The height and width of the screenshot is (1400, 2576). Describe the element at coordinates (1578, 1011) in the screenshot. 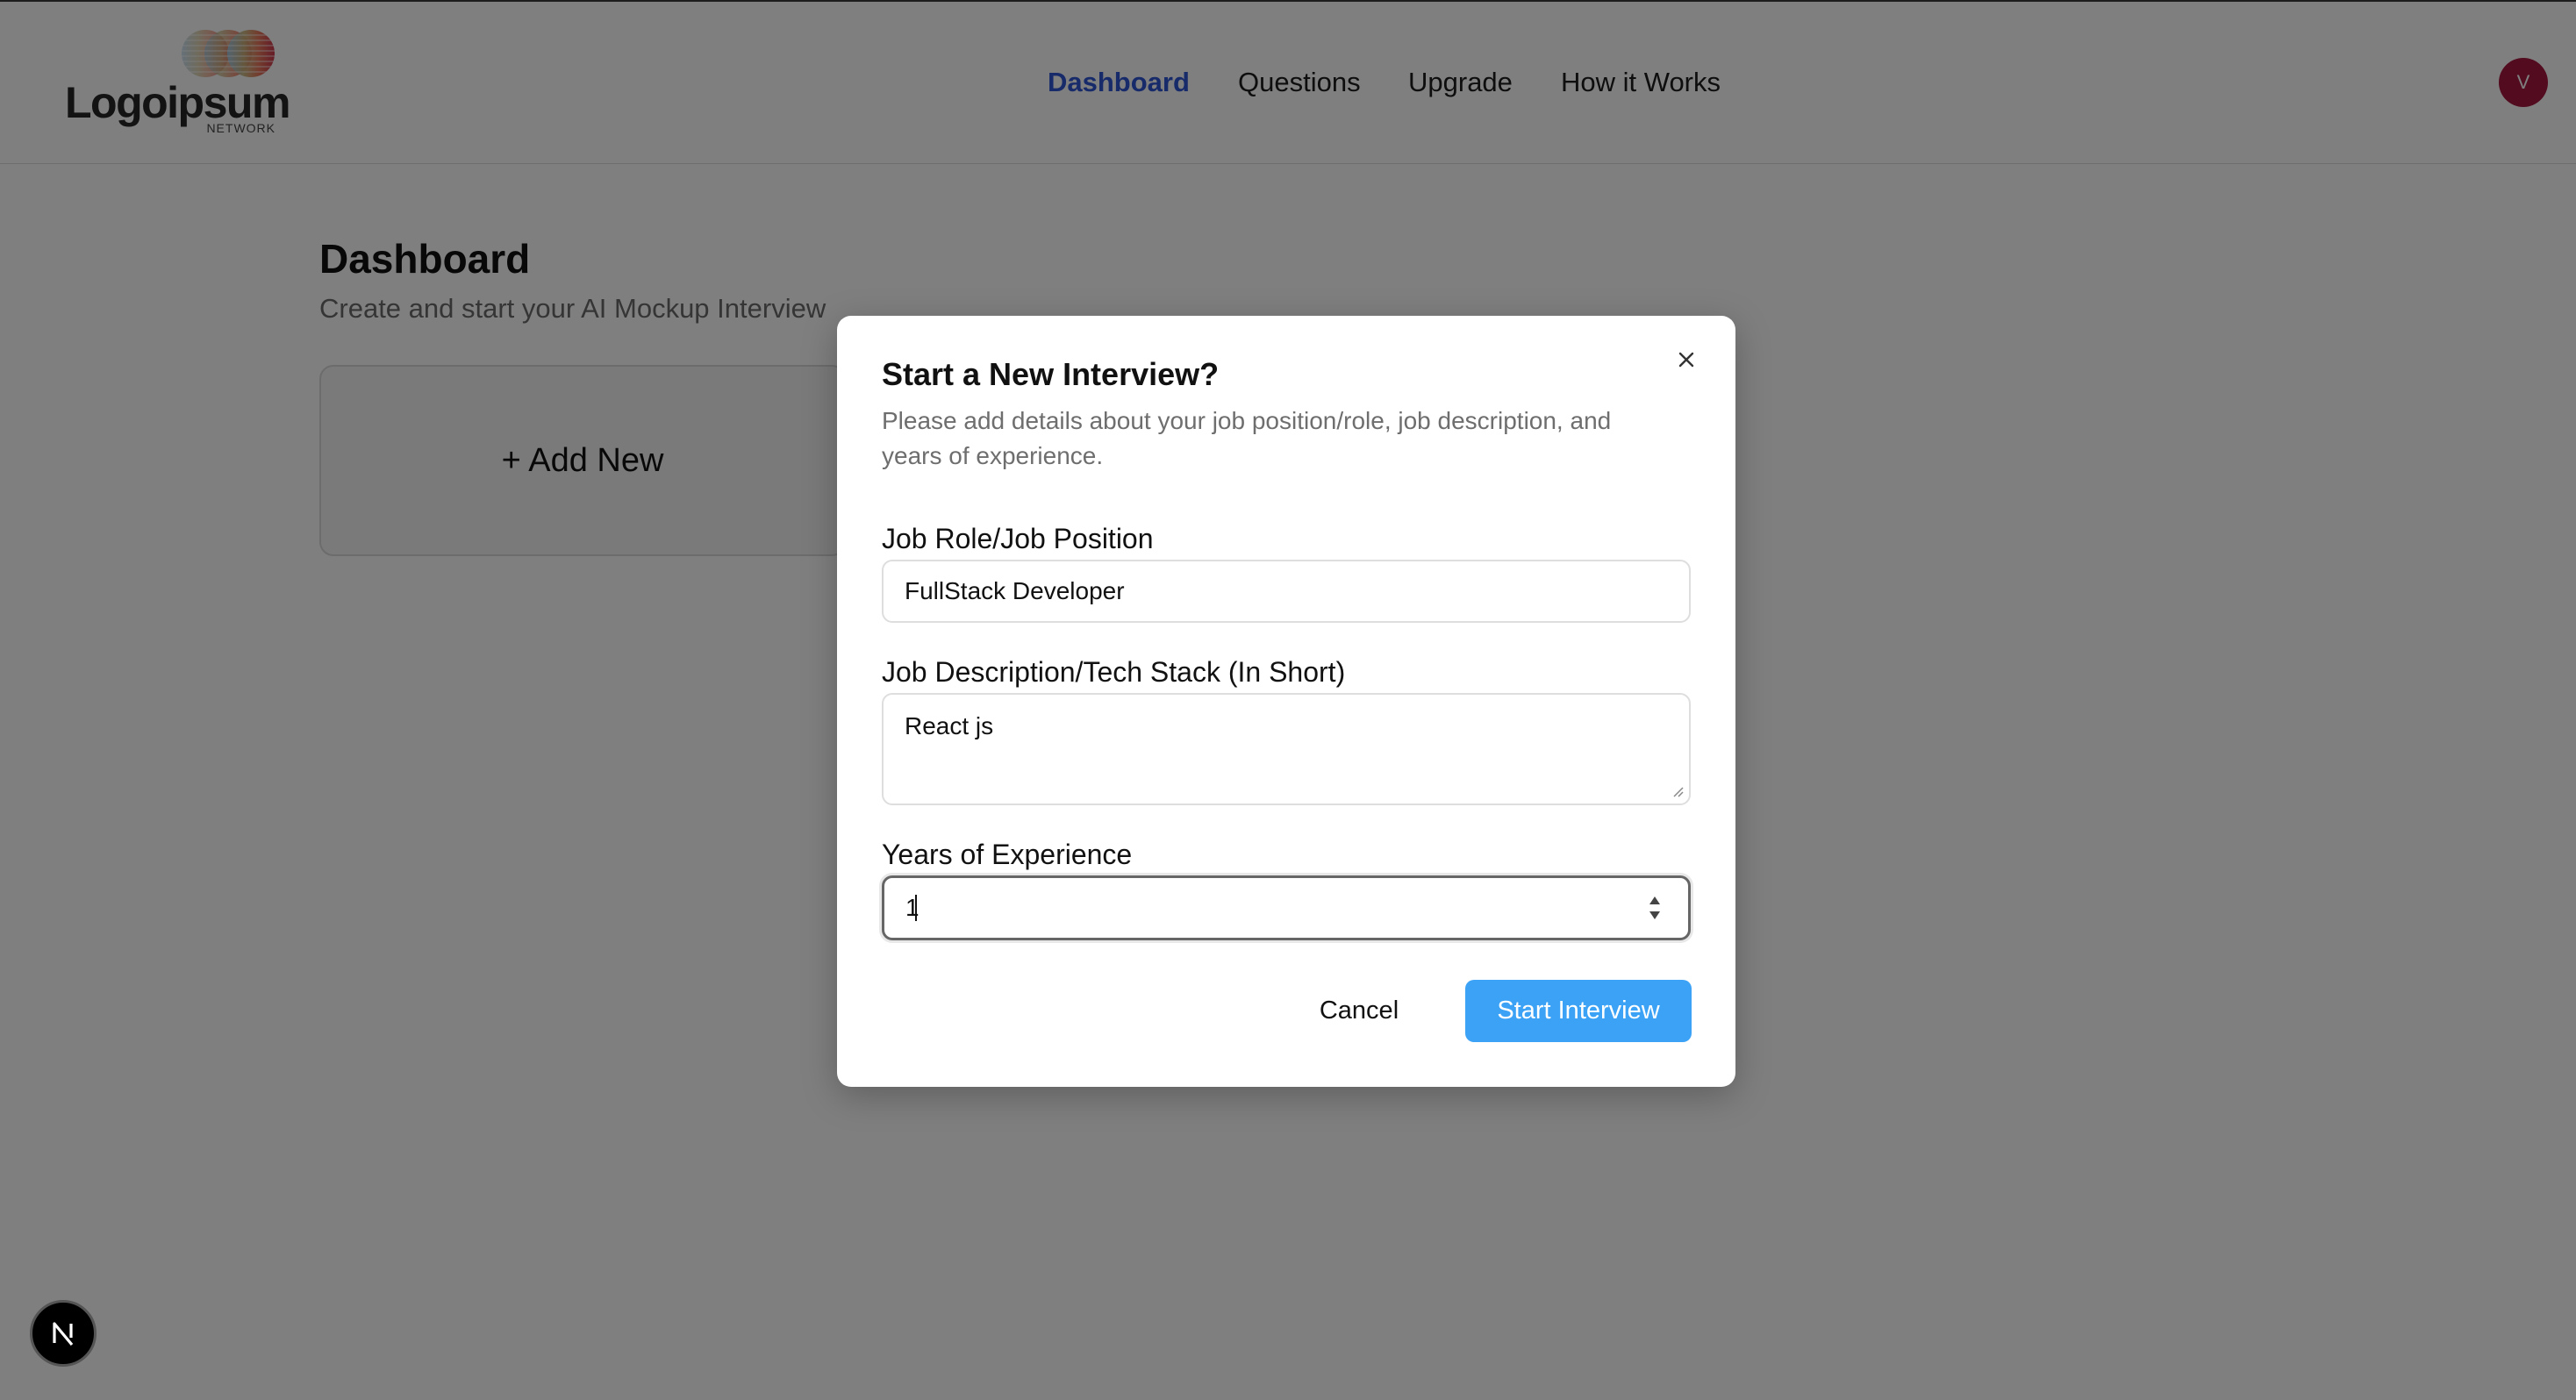

I see `start-interview-button: Start Interview` at that location.